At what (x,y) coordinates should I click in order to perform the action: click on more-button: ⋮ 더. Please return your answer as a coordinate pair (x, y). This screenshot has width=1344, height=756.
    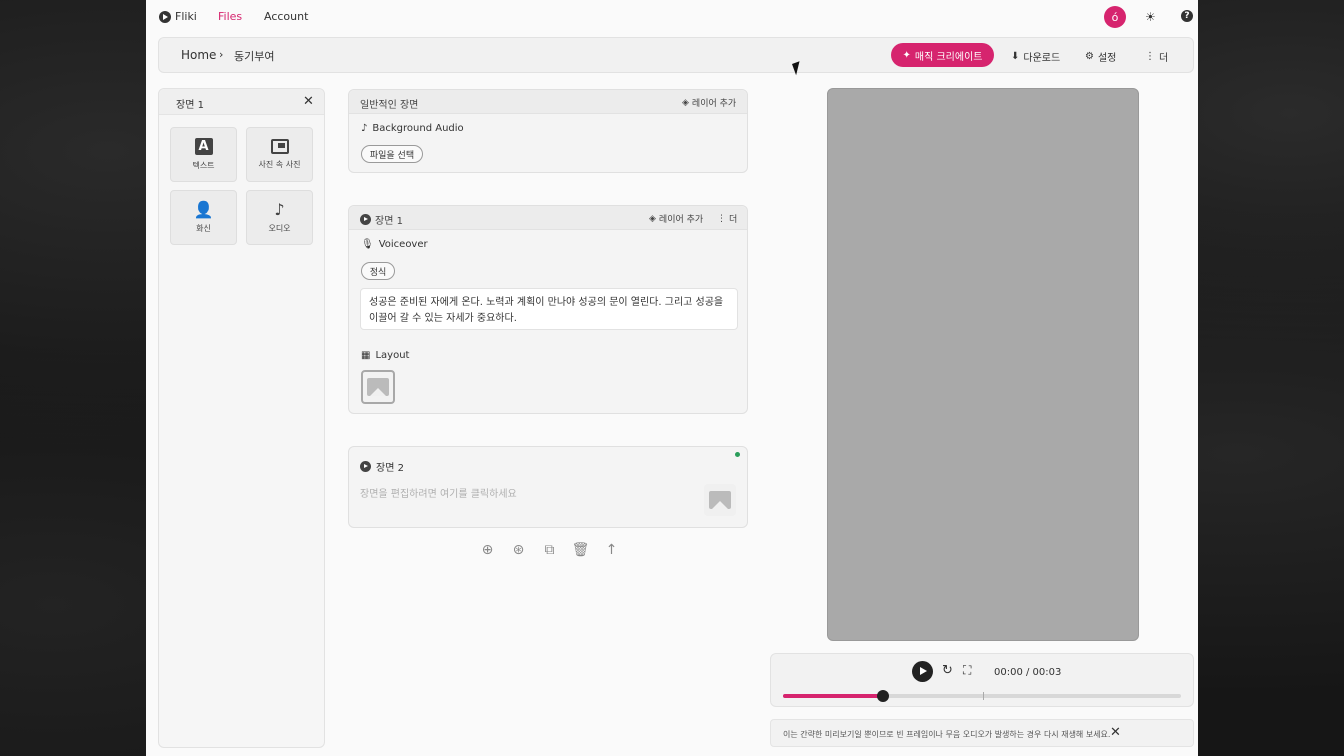
    Looking at the image, I should click on (1156, 56).